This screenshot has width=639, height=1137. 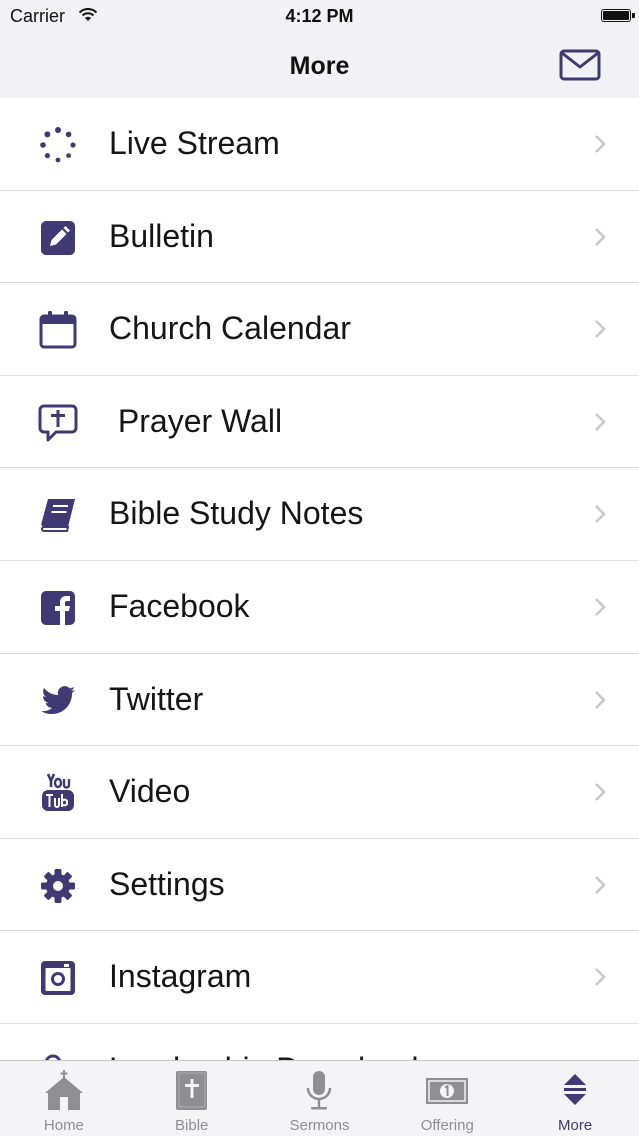 I want to click on page-title: More, so click(x=319, y=66).